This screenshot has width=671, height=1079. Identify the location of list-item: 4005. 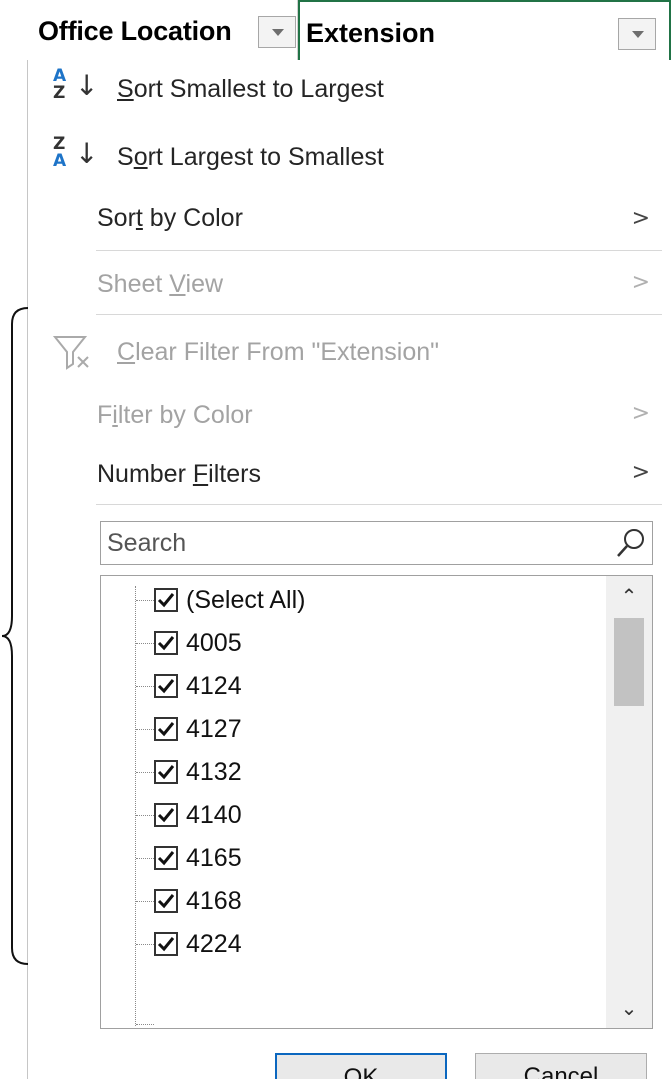
(351, 644).